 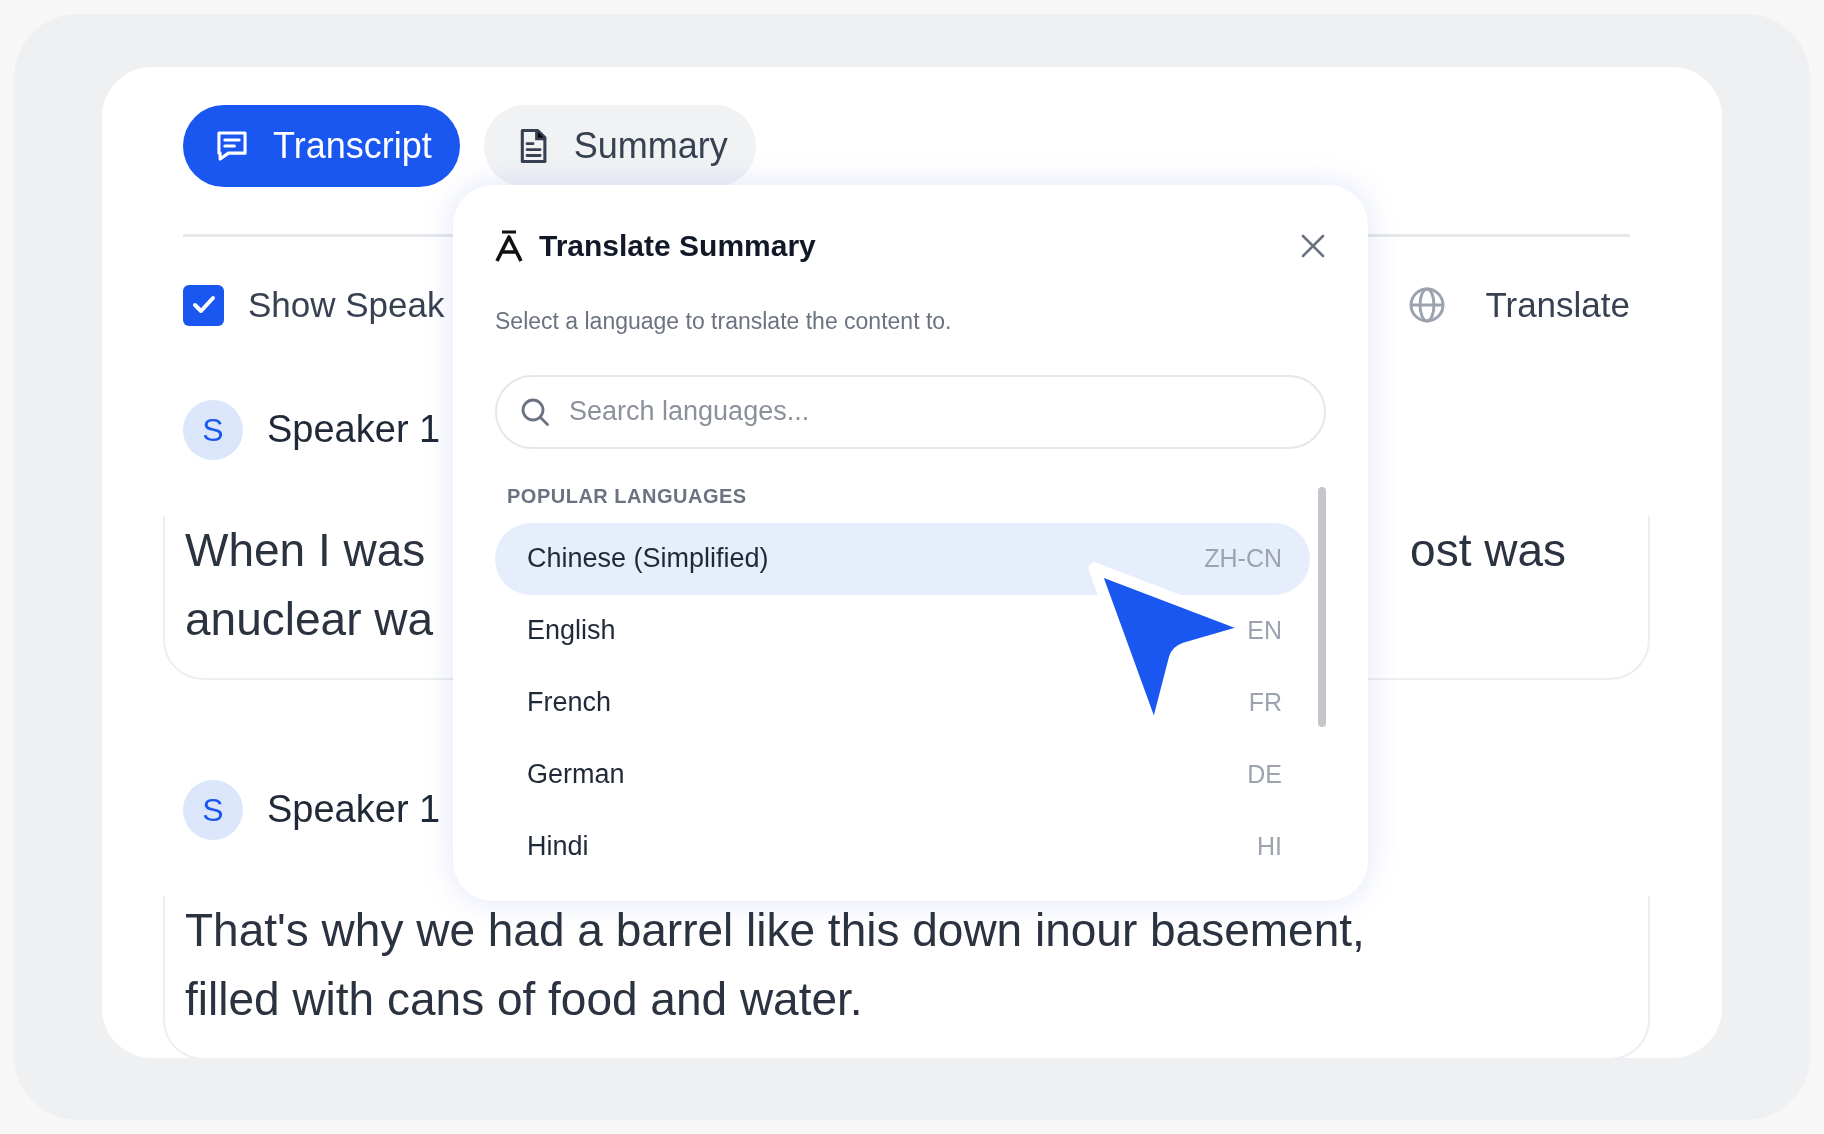 What do you see at coordinates (509, 245) in the screenshot?
I see `translate-icon` at bounding box center [509, 245].